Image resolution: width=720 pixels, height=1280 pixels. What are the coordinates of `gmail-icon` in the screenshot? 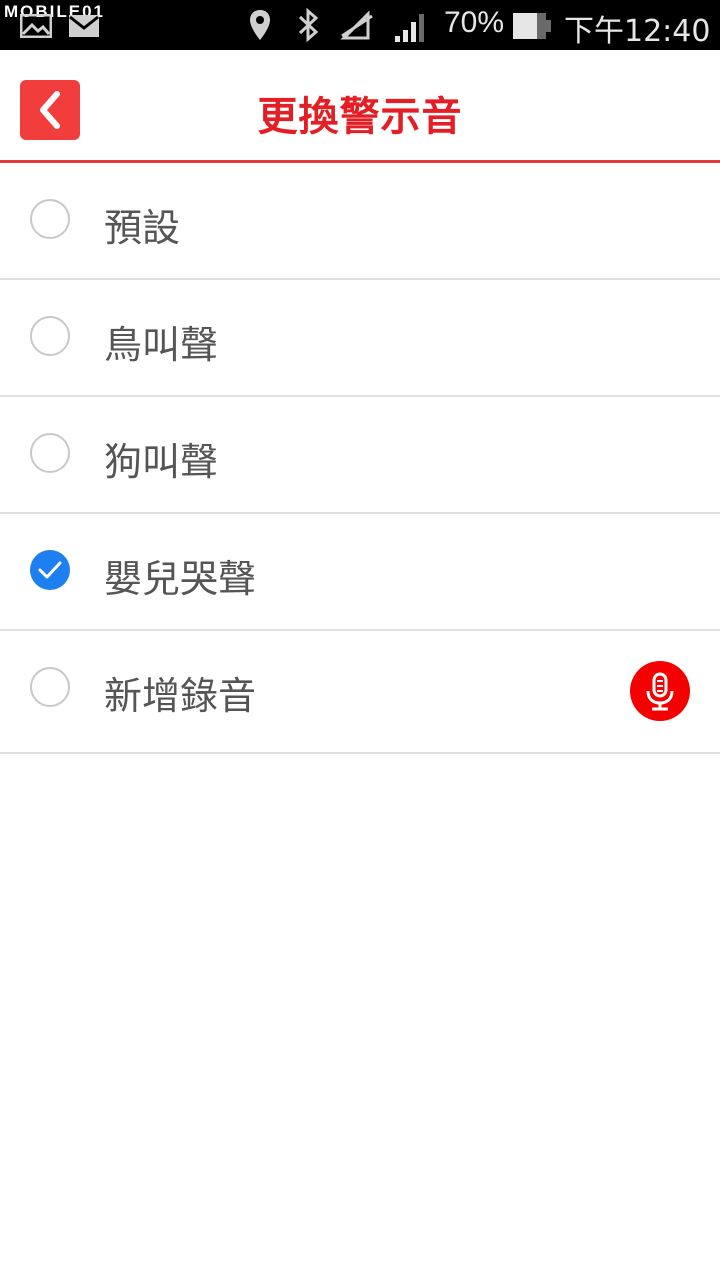 It's located at (84, 26).